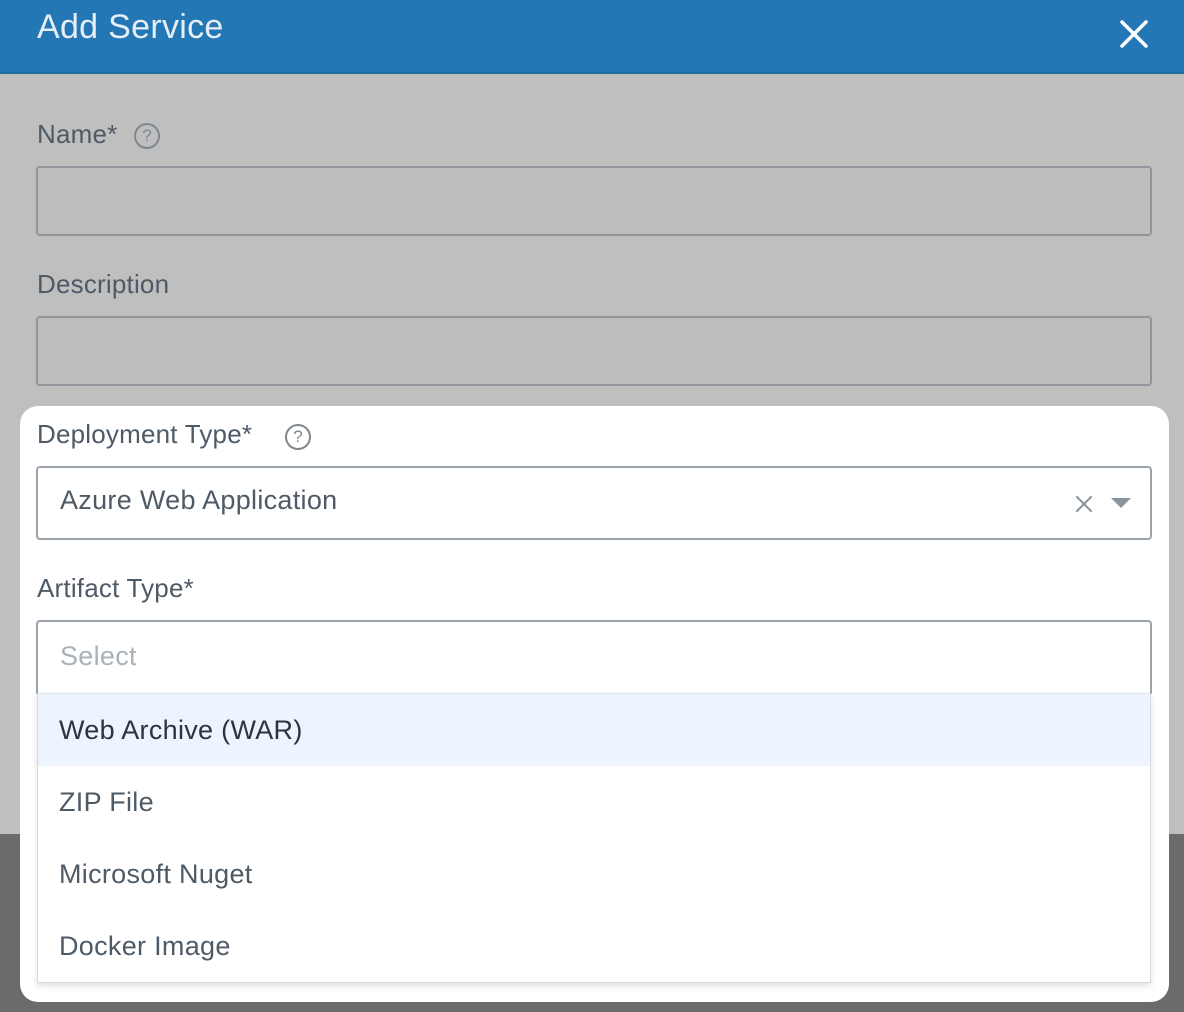  What do you see at coordinates (130, 27) in the screenshot?
I see `dialog-title: Add Service` at bounding box center [130, 27].